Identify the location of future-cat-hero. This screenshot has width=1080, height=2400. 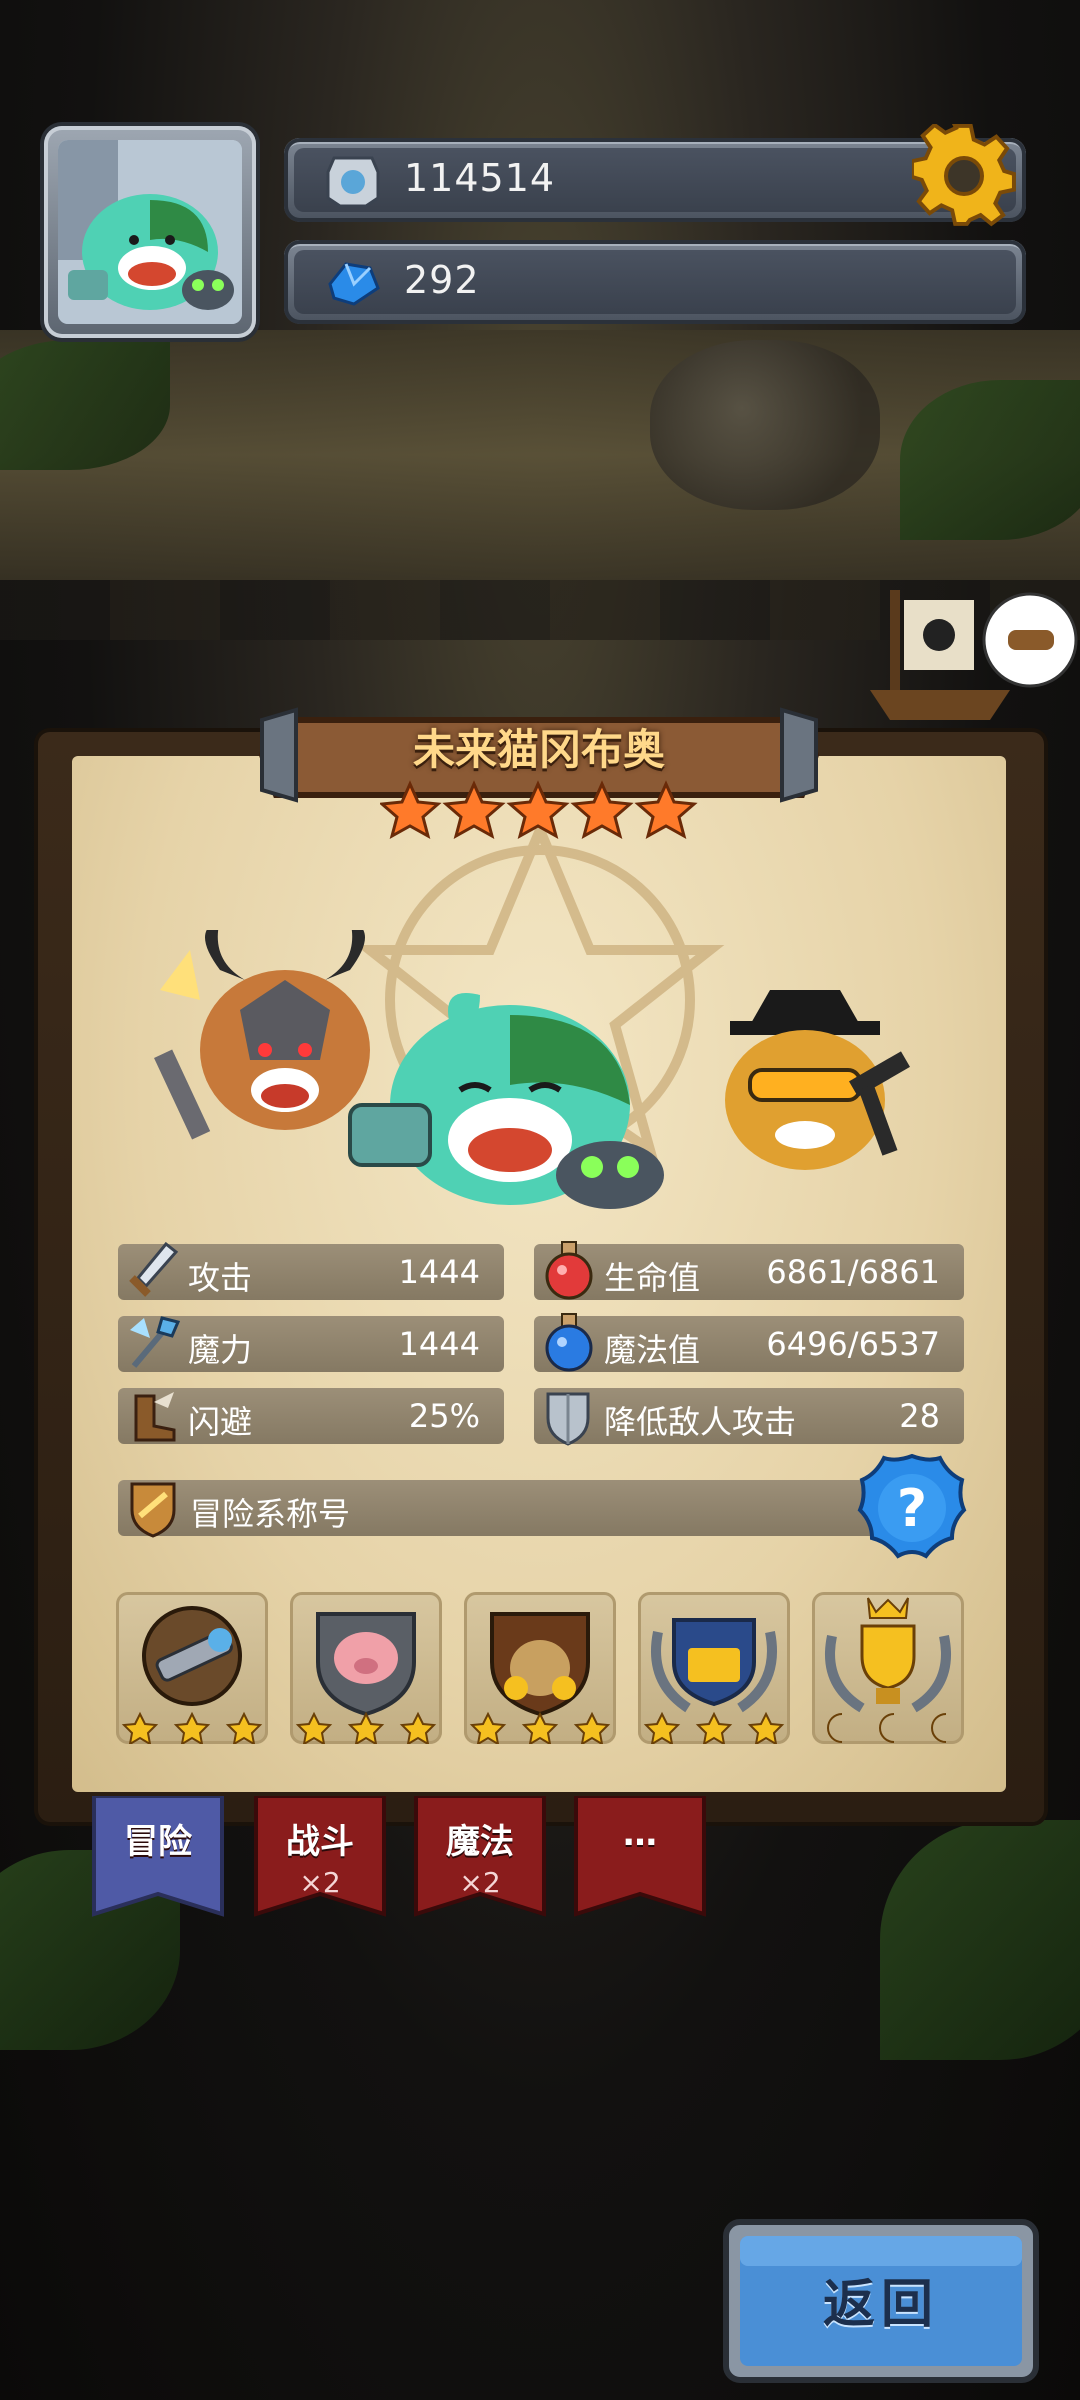
(506, 1101).